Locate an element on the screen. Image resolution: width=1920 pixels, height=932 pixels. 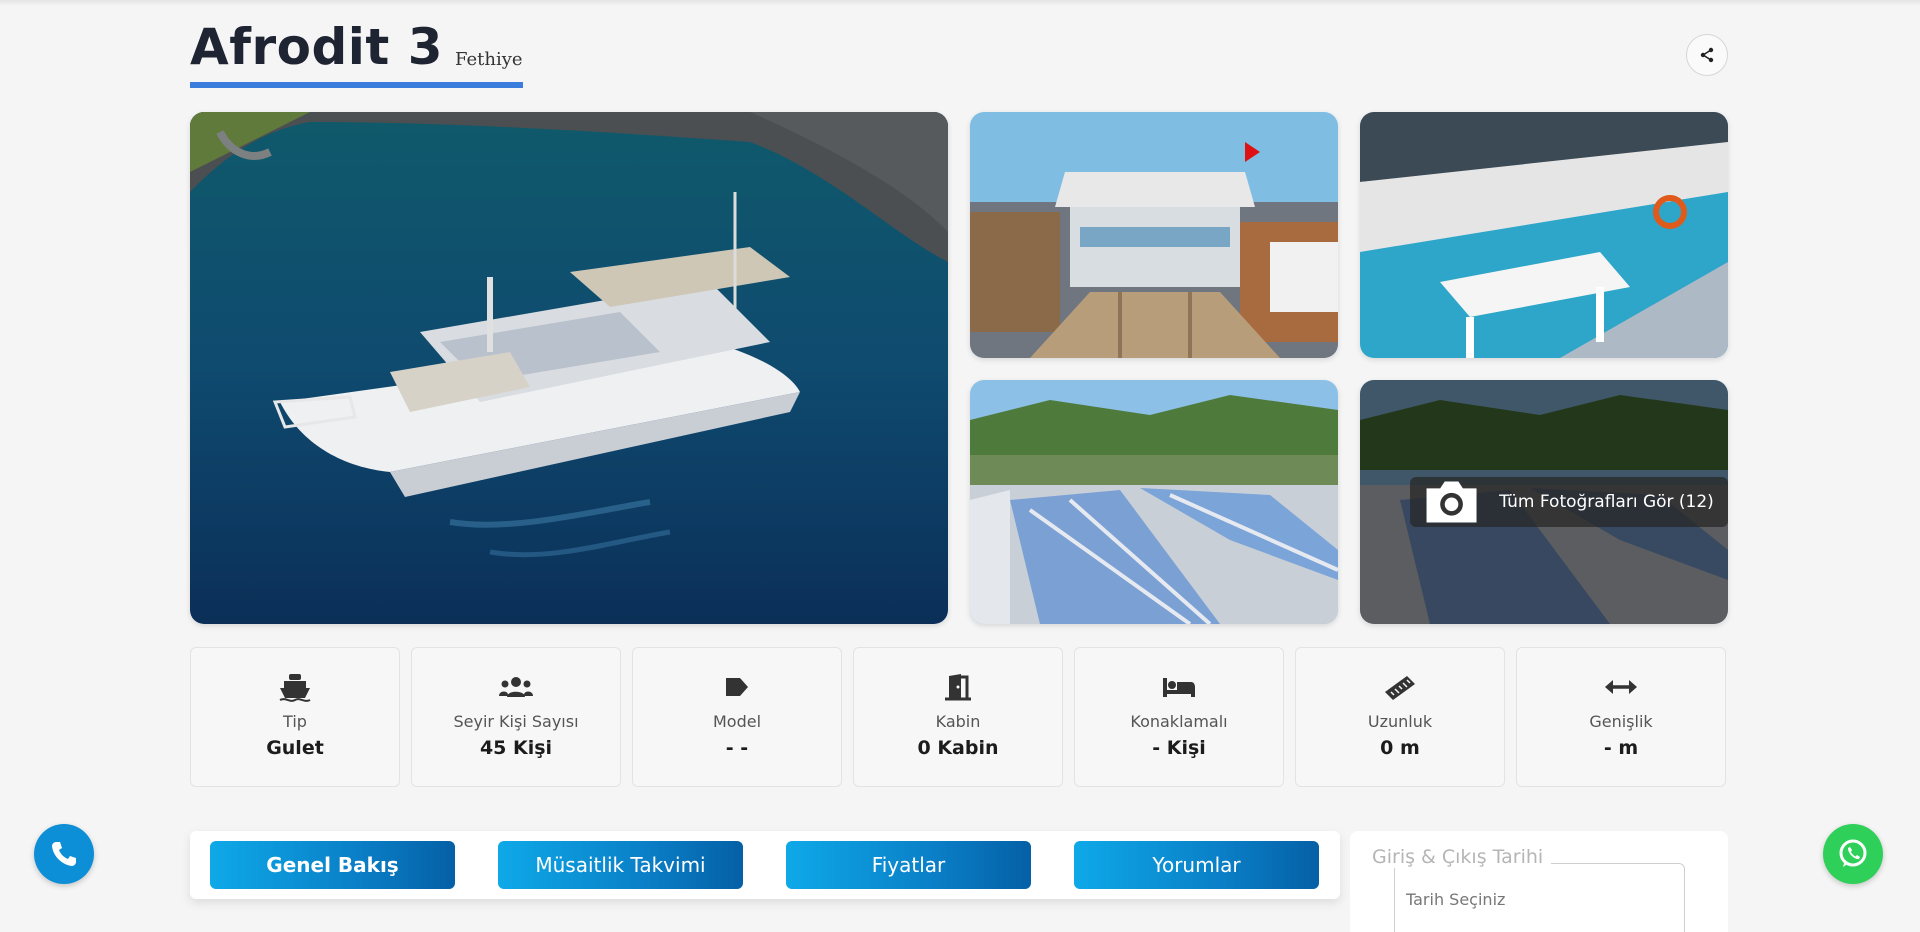
sunbathing-deck-image is located at coordinates (1154, 502).